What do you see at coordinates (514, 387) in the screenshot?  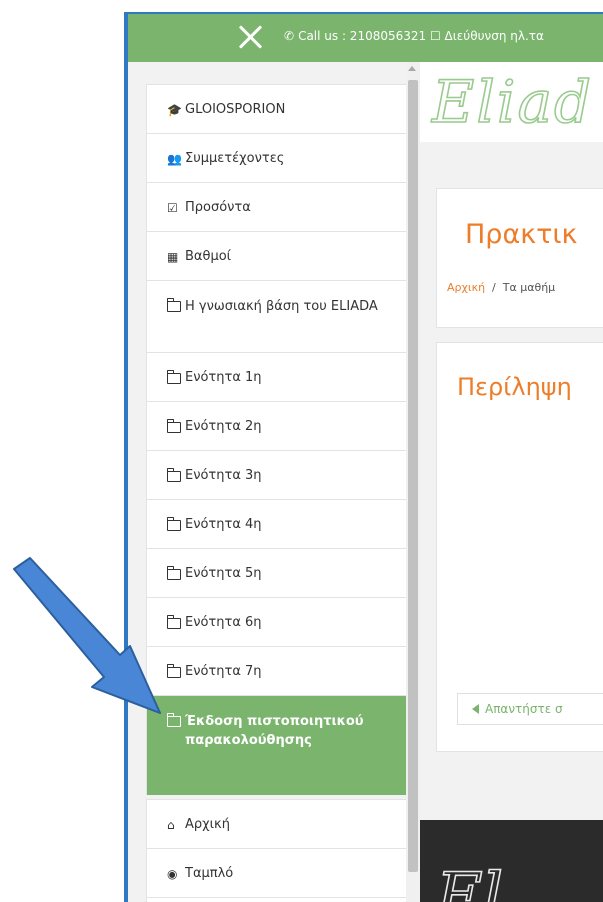 I see `summary-heading: Περίληψη` at bounding box center [514, 387].